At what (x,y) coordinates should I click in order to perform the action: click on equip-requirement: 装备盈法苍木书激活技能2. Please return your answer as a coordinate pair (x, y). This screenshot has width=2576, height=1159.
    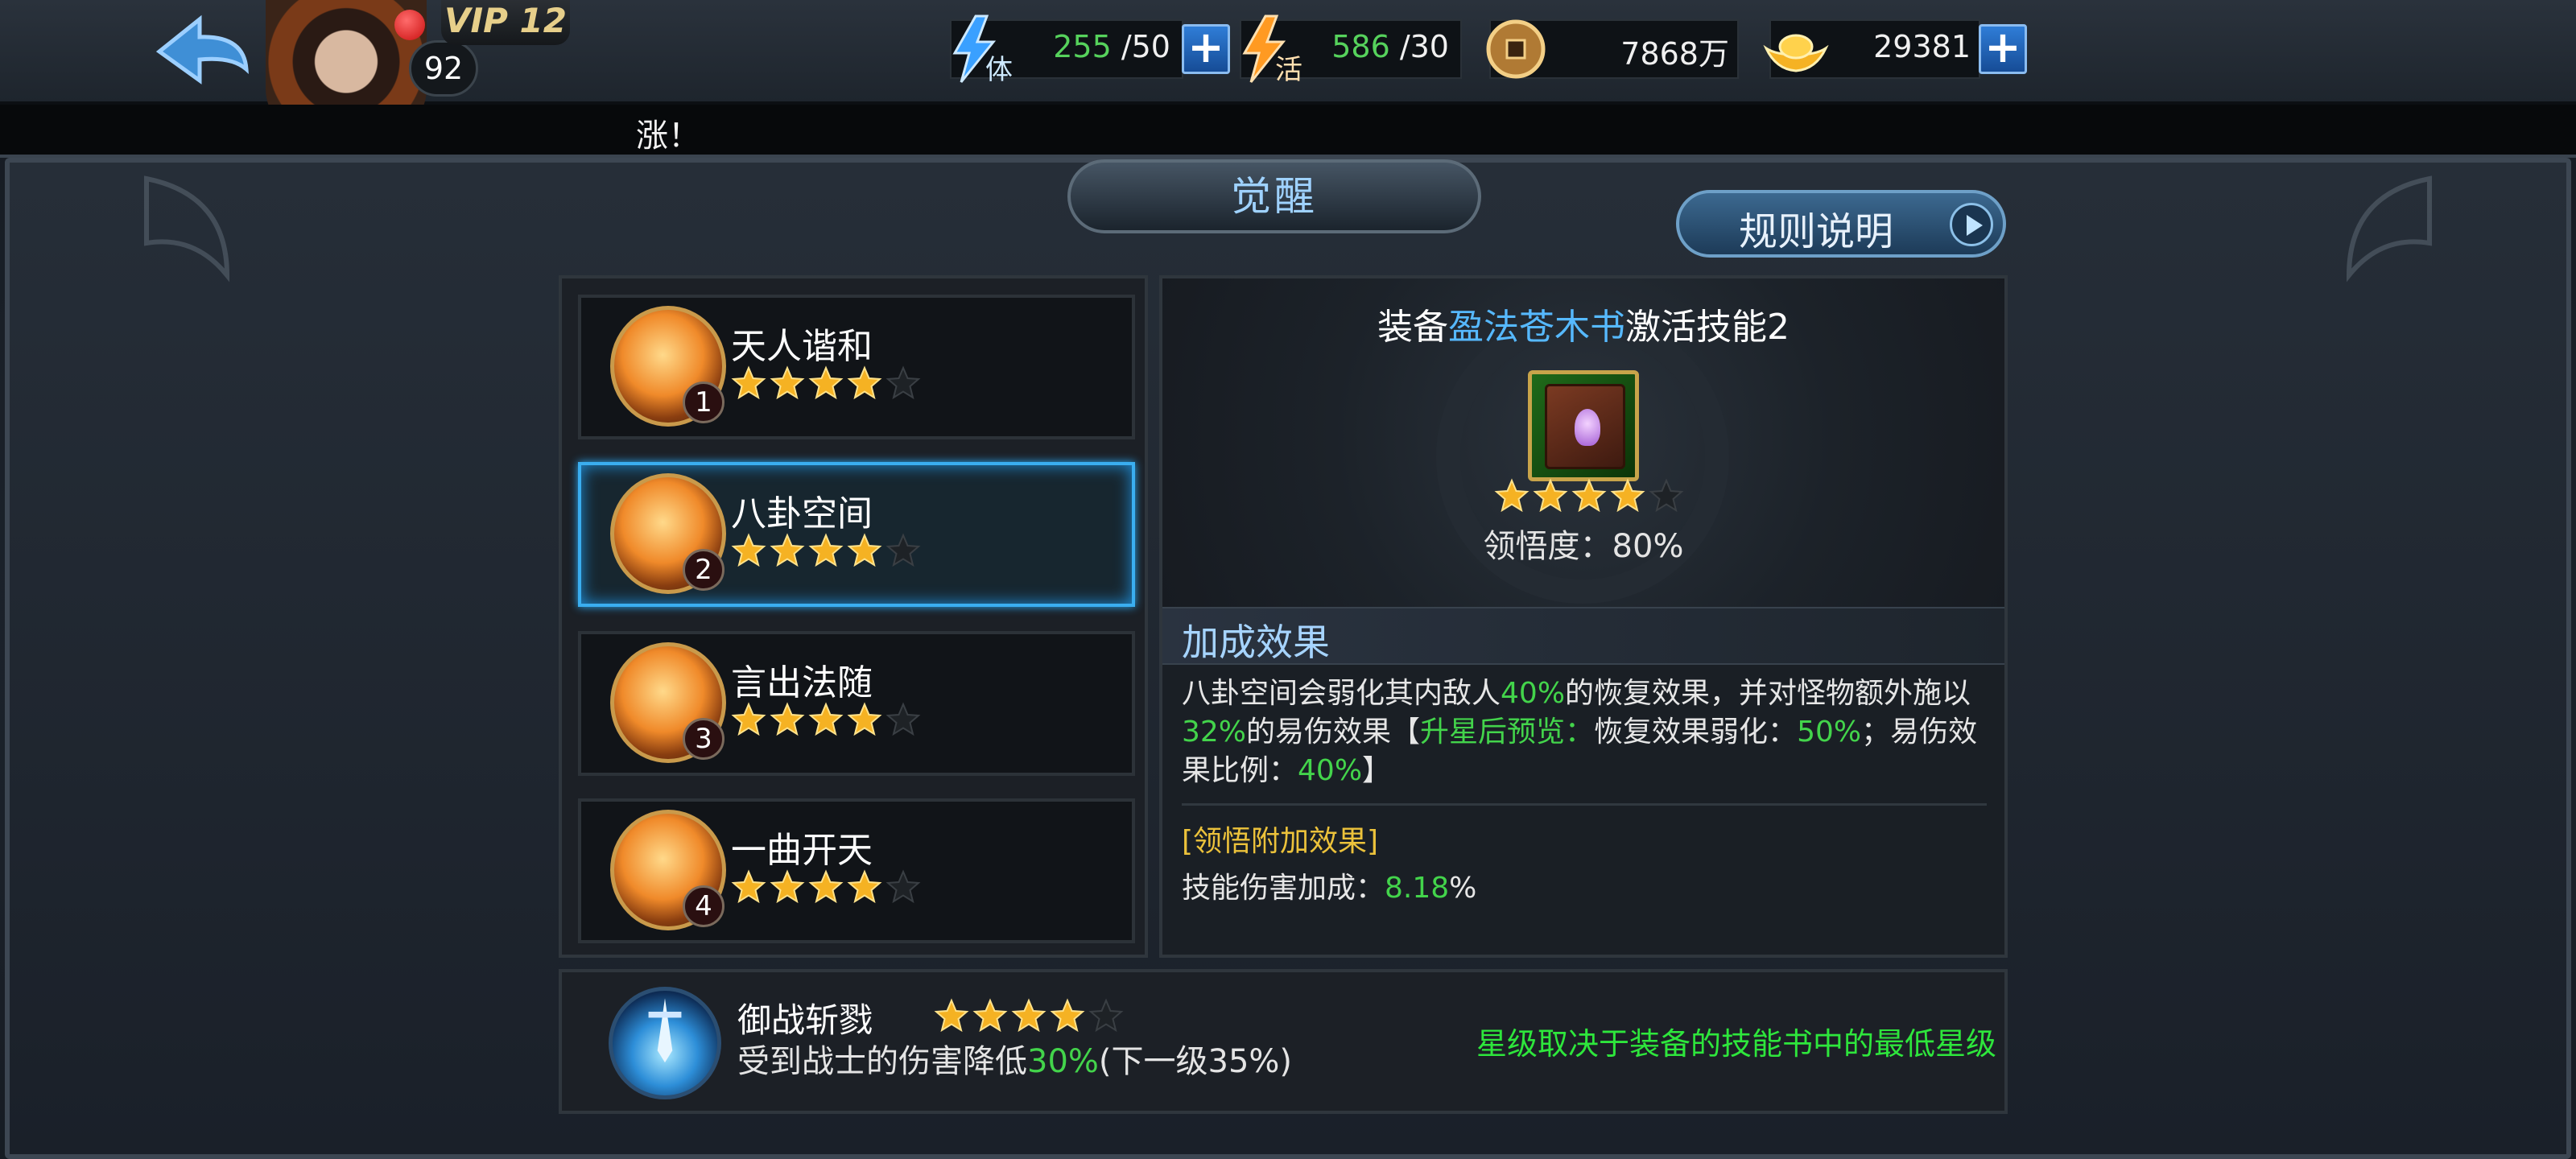
    Looking at the image, I should click on (1583, 327).